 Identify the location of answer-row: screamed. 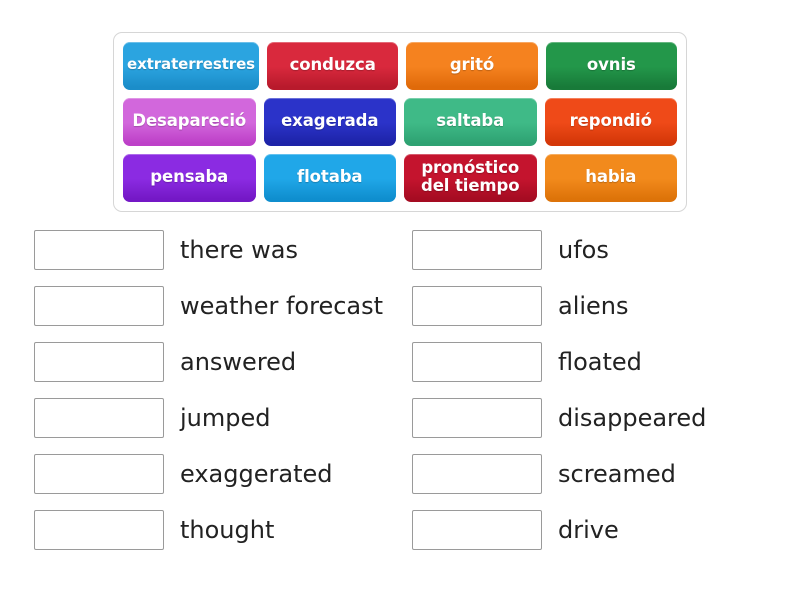
(602, 474).